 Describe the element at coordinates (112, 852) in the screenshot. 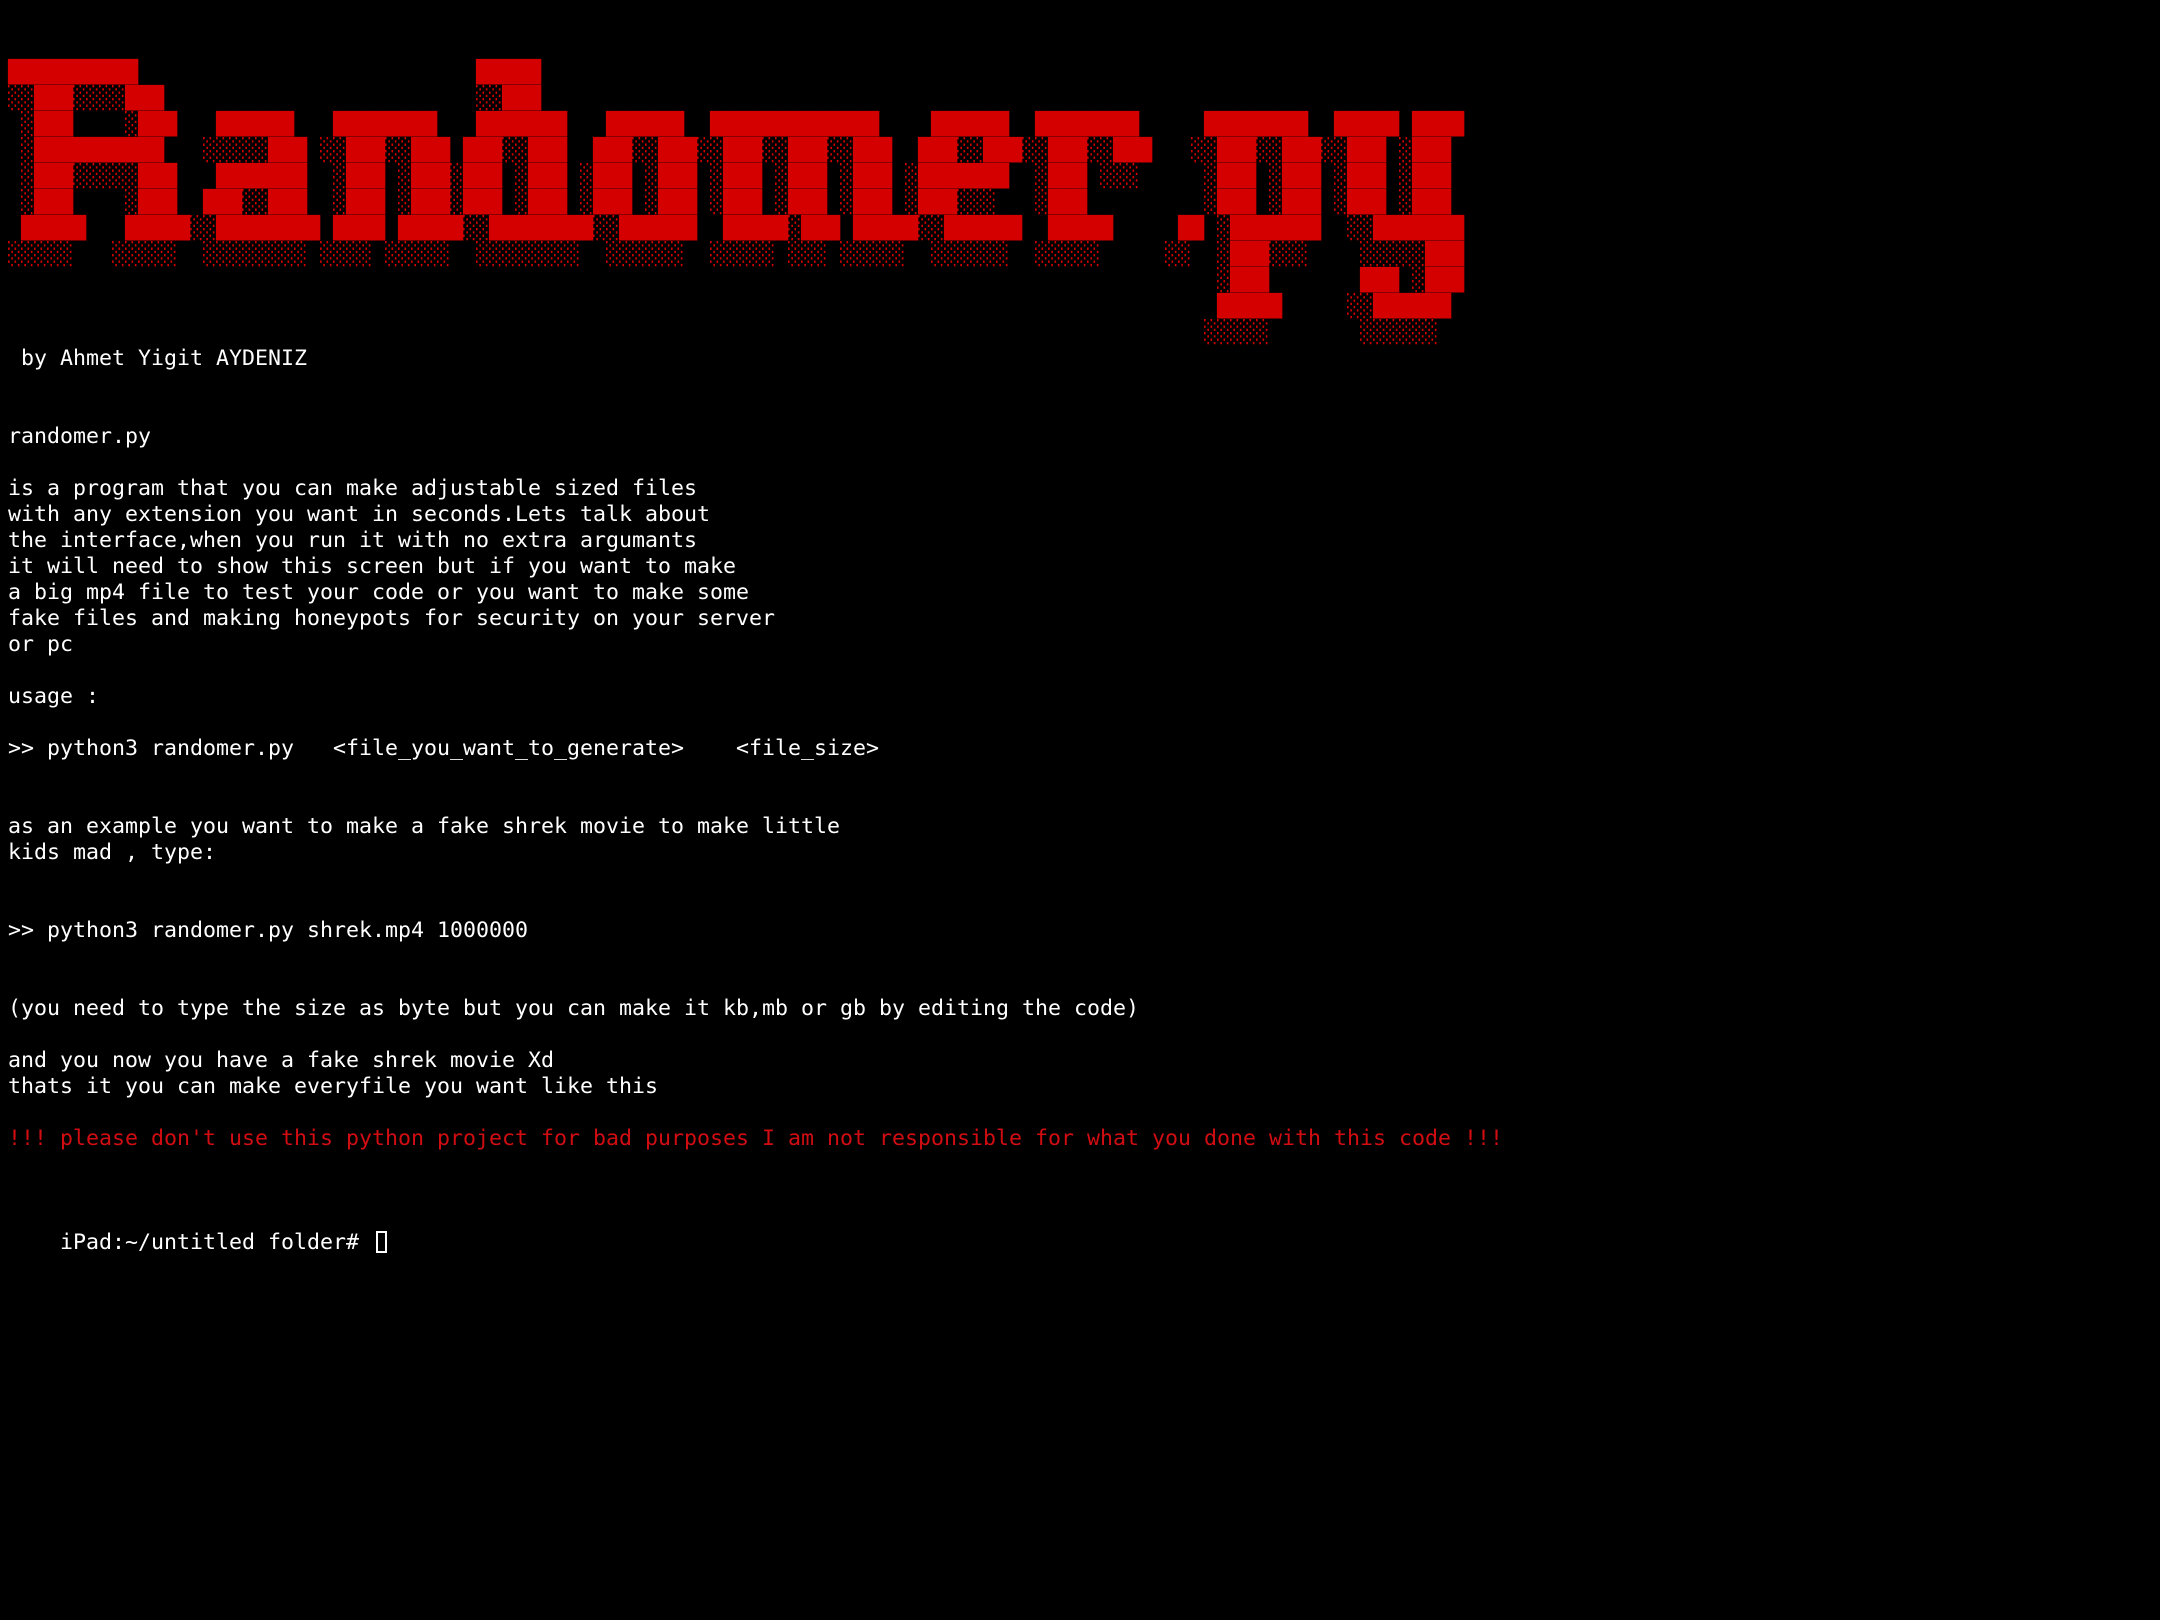

I see `example-intro-line: kids mad , type:` at that location.